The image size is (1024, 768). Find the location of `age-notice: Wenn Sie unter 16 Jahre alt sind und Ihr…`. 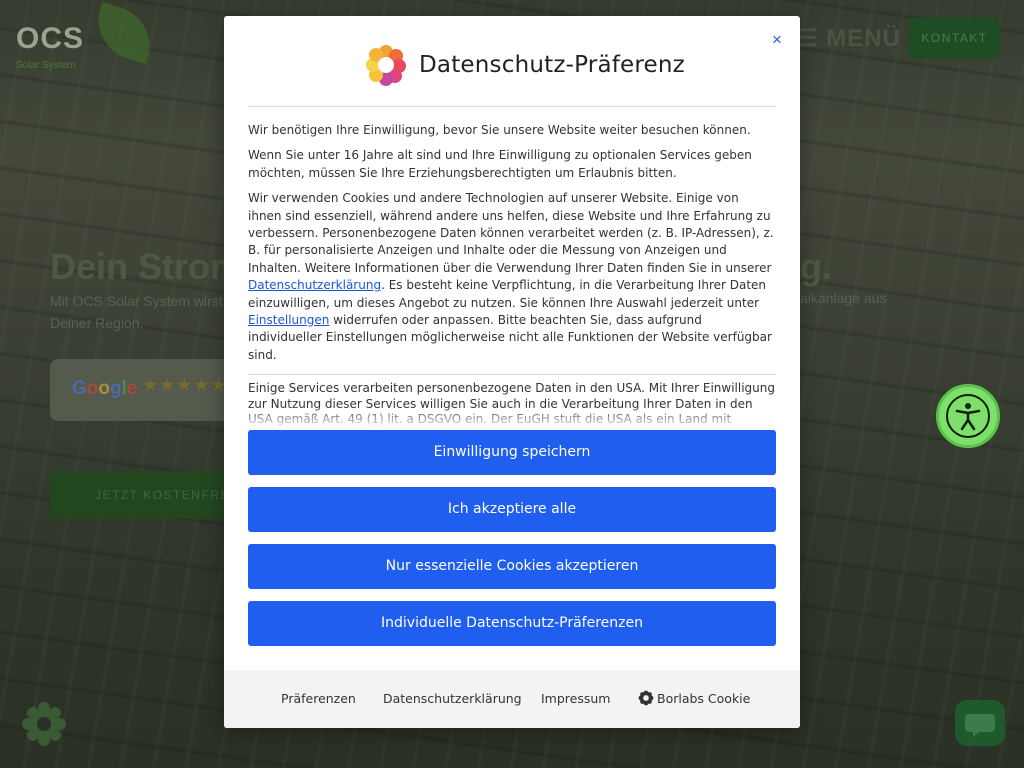

age-notice: Wenn Sie unter 16 Jahre alt sind und Ihr… is located at coordinates (500, 164).